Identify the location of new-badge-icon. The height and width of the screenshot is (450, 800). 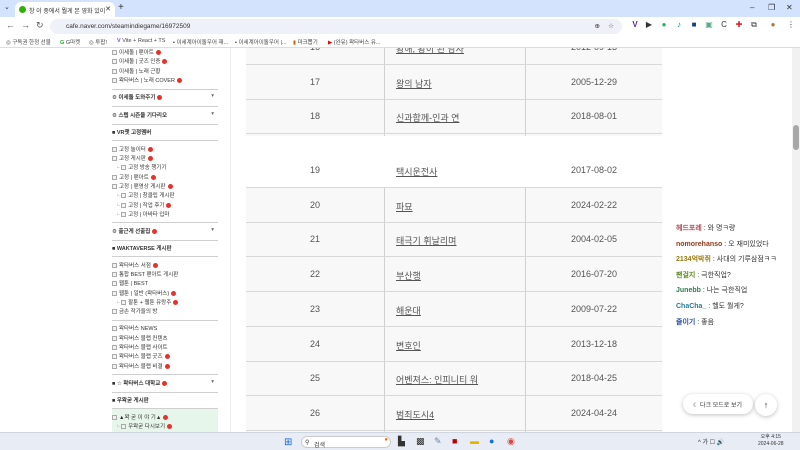
(165, 383).